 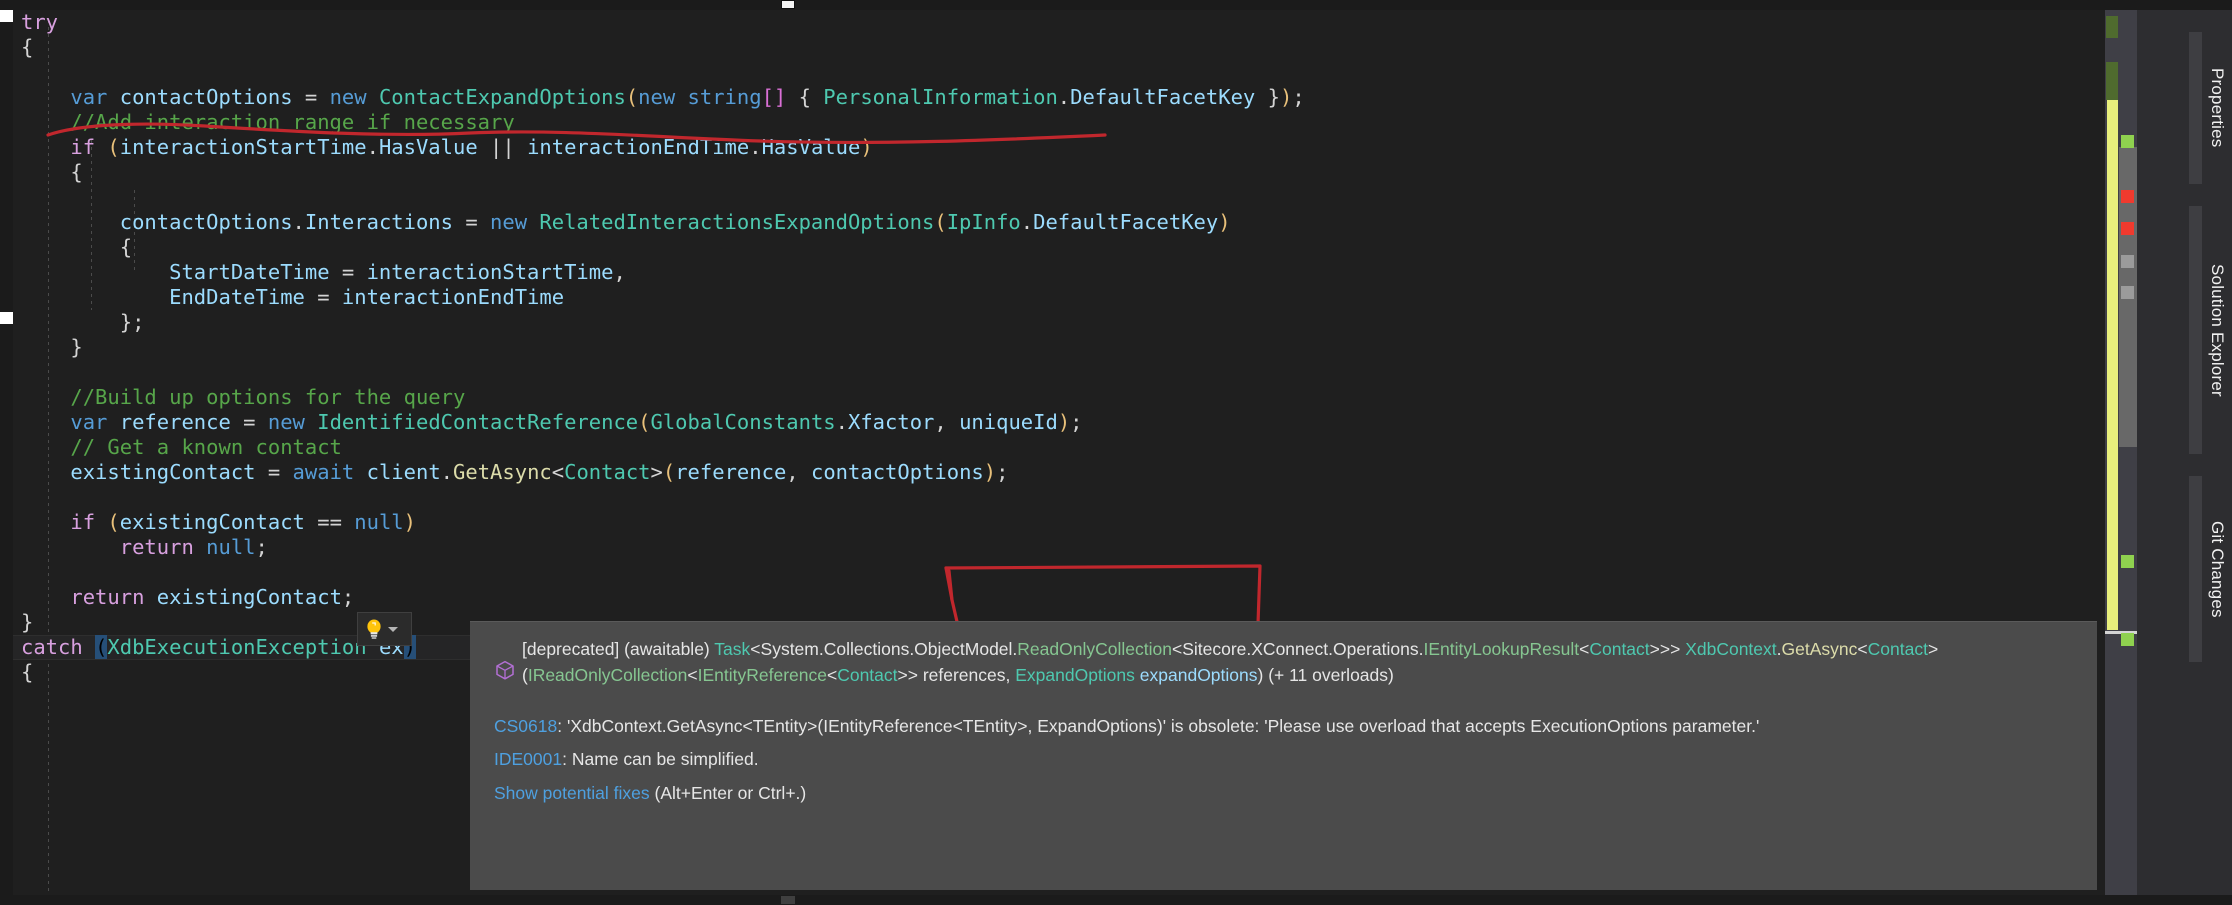 I want to click on diagnostic-message: : Name can be simplified., so click(x=660, y=759).